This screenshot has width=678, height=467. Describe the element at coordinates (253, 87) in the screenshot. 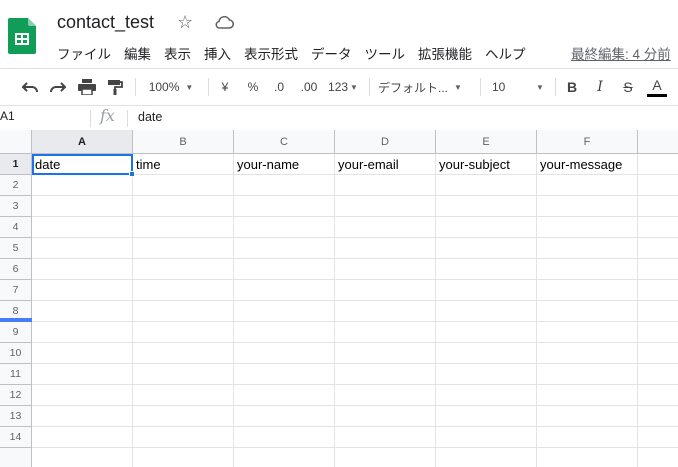

I see `percent-format-button: %` at that location.